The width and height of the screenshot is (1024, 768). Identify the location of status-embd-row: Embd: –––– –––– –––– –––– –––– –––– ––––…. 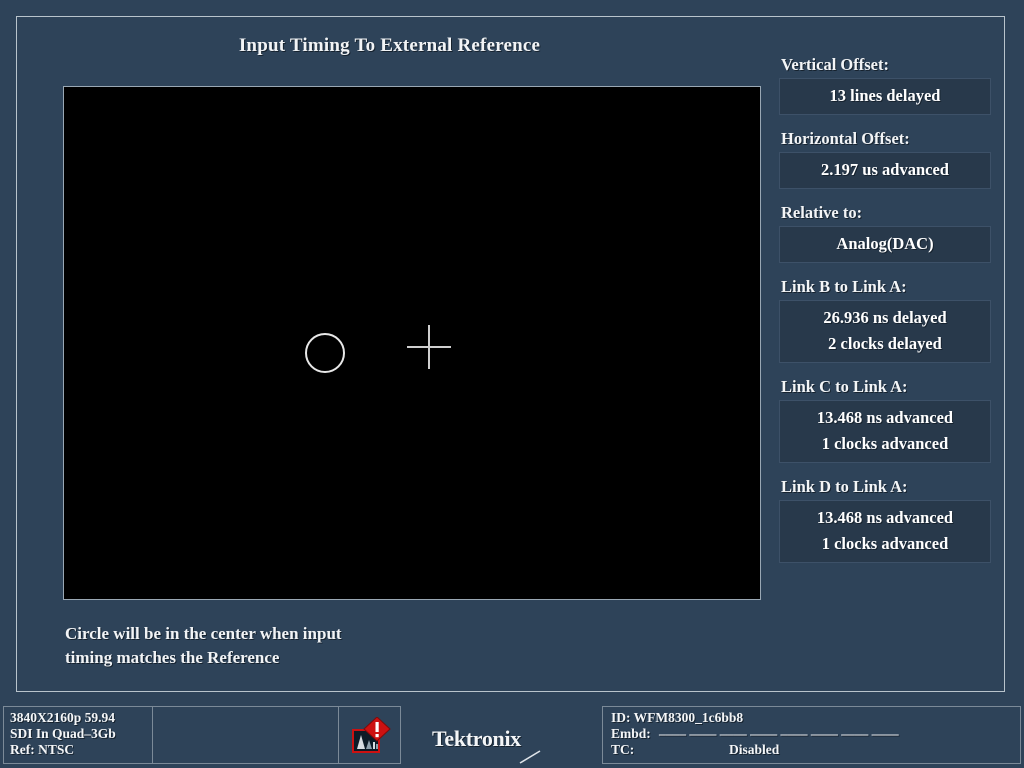
(815, 734).